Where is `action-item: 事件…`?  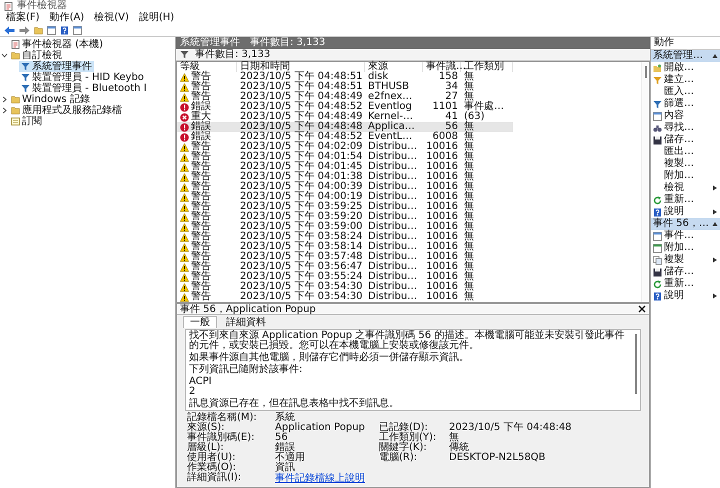
action-item: 事件… is located at coordinates (685, 236).